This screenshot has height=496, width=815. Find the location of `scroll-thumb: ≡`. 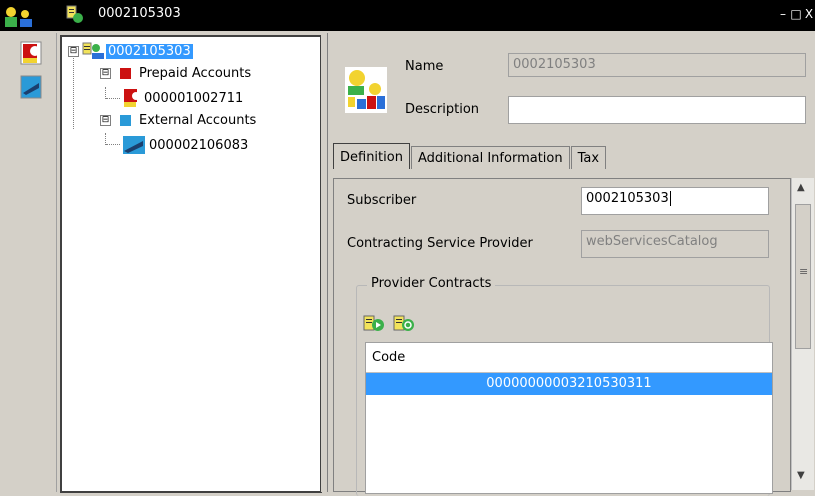

scroll-thumb: ≡ is located at coordinates (803, 276).